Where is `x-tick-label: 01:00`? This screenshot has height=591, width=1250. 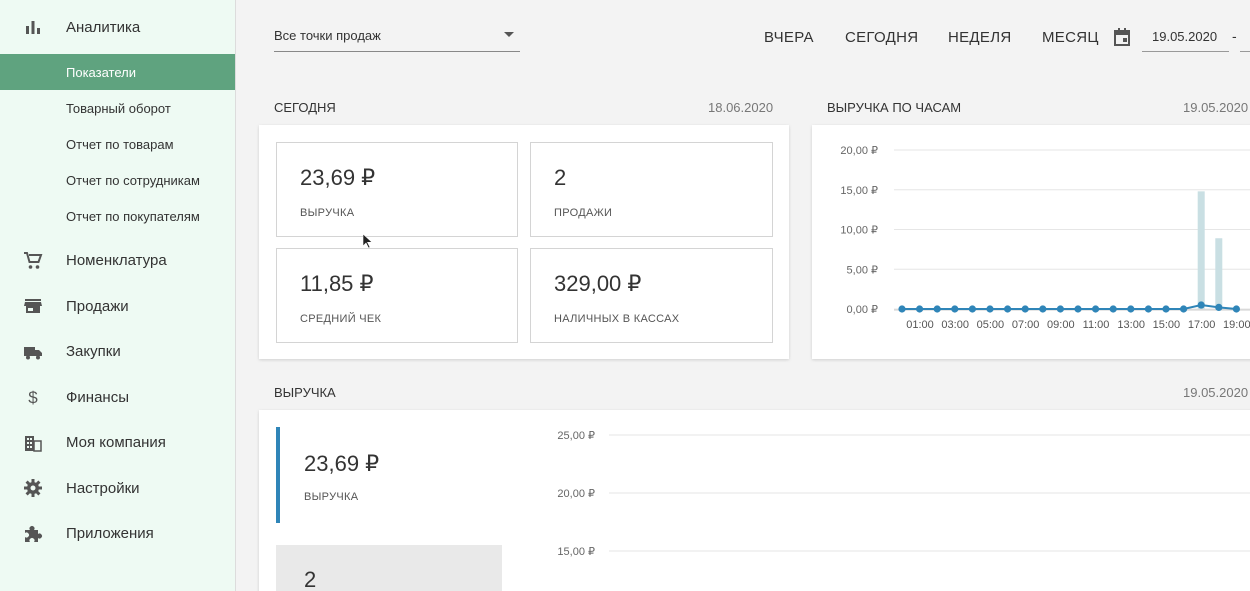
x-tick-label: 01:00 is located at coordinates (920, 325).